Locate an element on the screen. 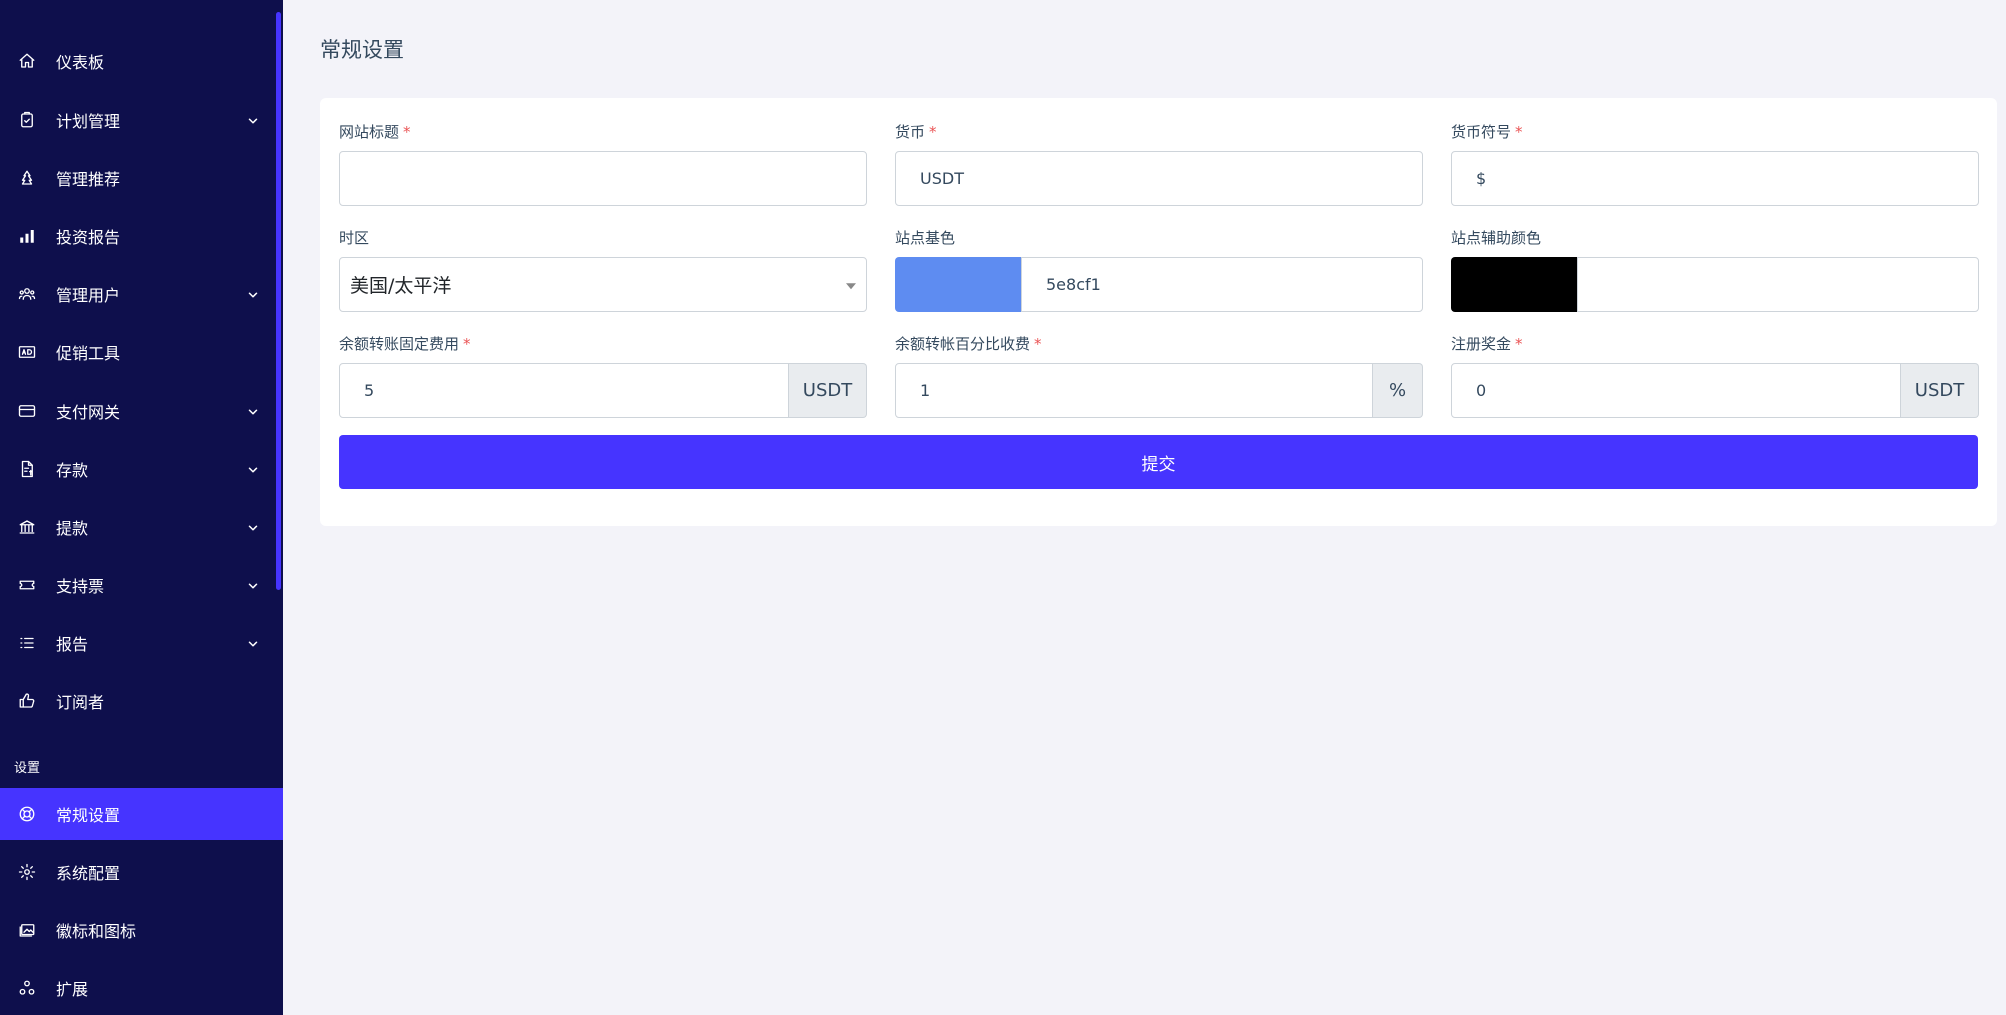 This screenshot has width=2006, height=1015. percent-charge-input is located at coordinates (1134, 390).